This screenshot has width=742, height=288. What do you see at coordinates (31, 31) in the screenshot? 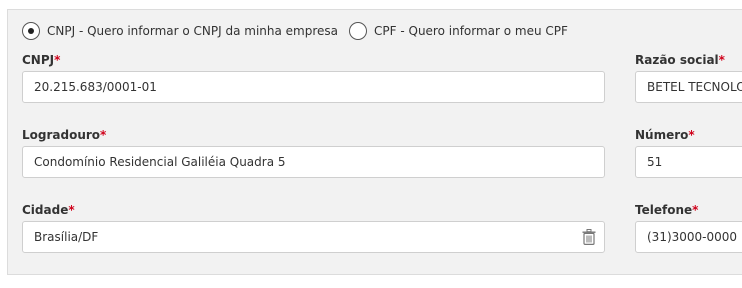
I see `radio-cnpj` at bounding box center [31, 31].